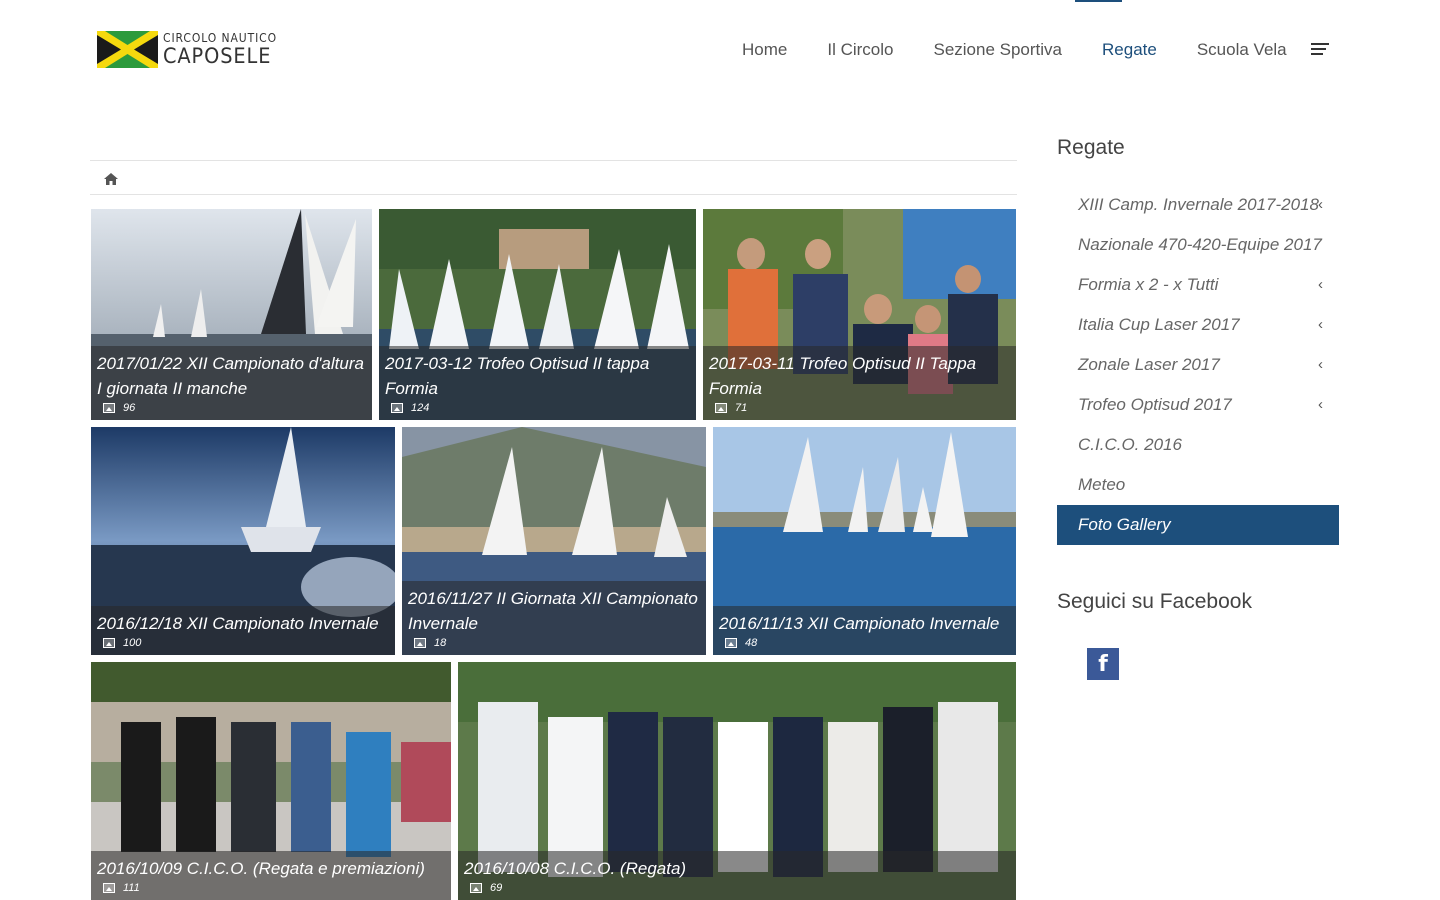  I want to click on gallery-title: 2016/10/08 C.I.C.O. (Regata), so click(575, 868).